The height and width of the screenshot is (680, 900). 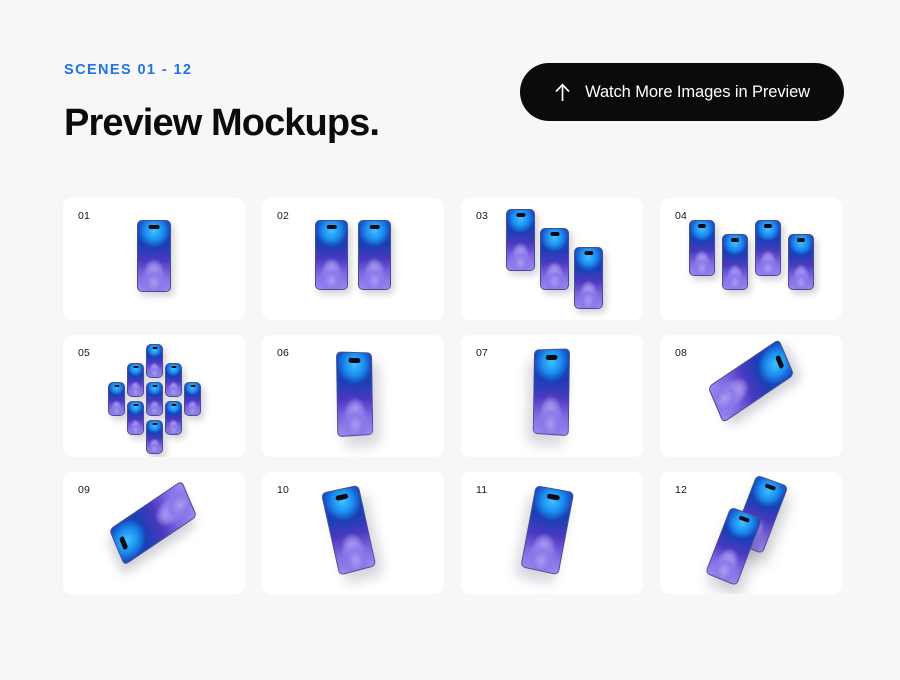 I want to click on scene-card-10: 10, so click(x=353, y=533).